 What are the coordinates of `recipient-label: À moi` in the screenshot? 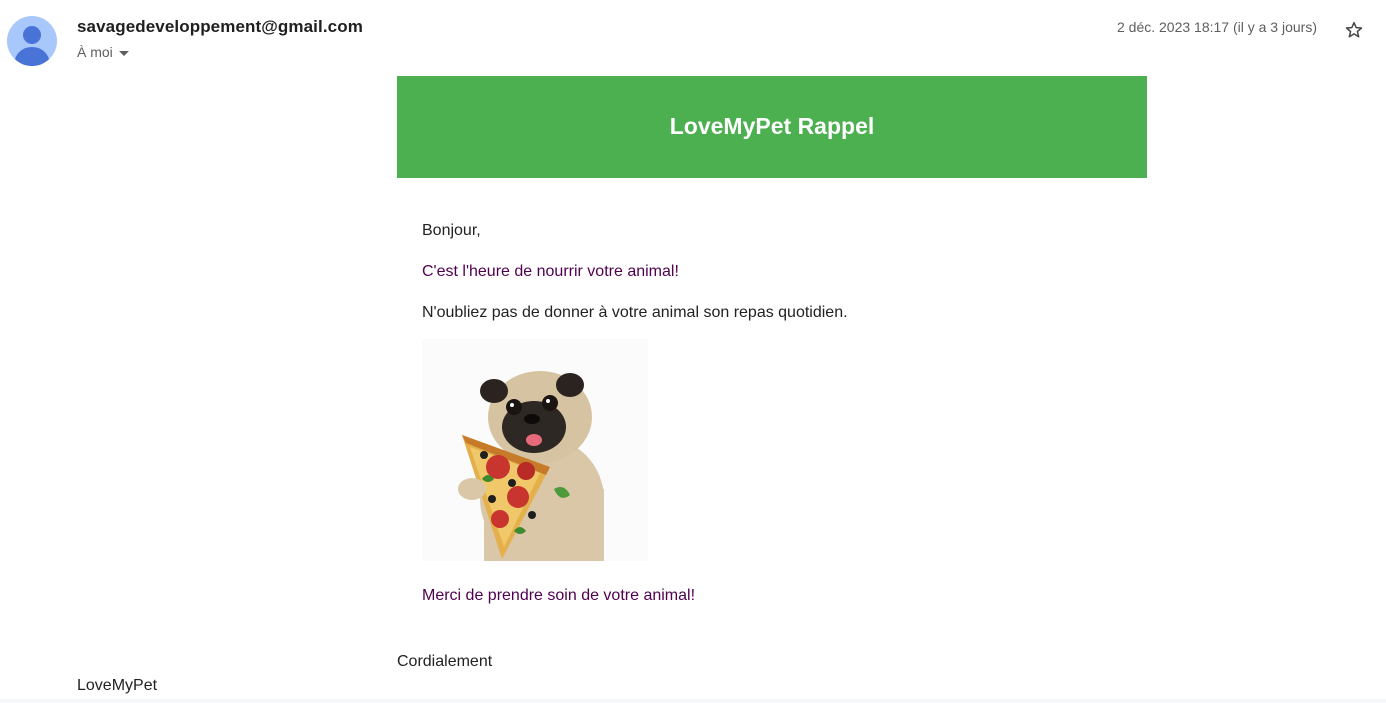 It's located at (95, 52).